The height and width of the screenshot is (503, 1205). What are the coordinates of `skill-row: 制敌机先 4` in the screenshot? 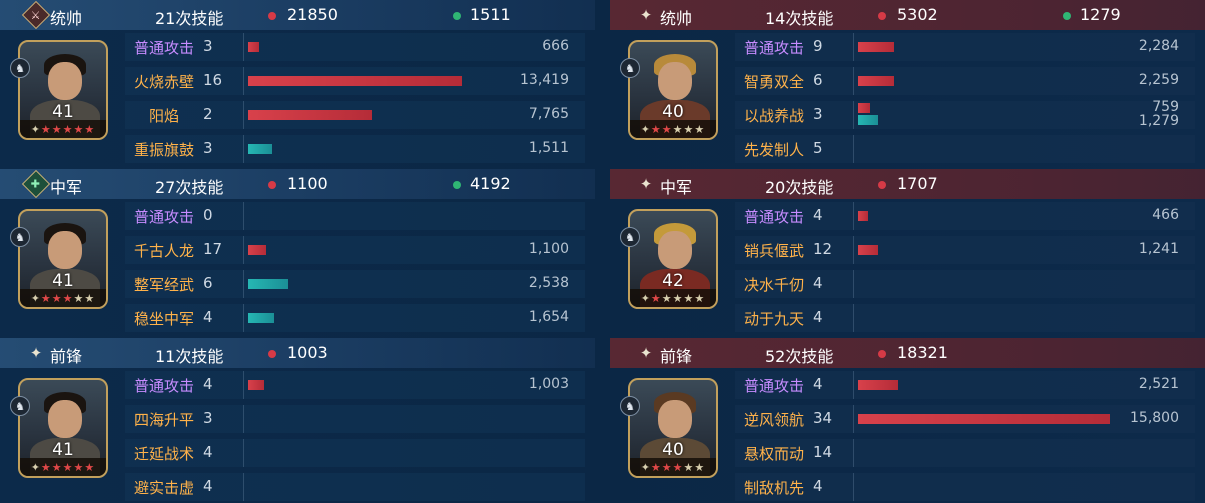 It's located at (965, 487).